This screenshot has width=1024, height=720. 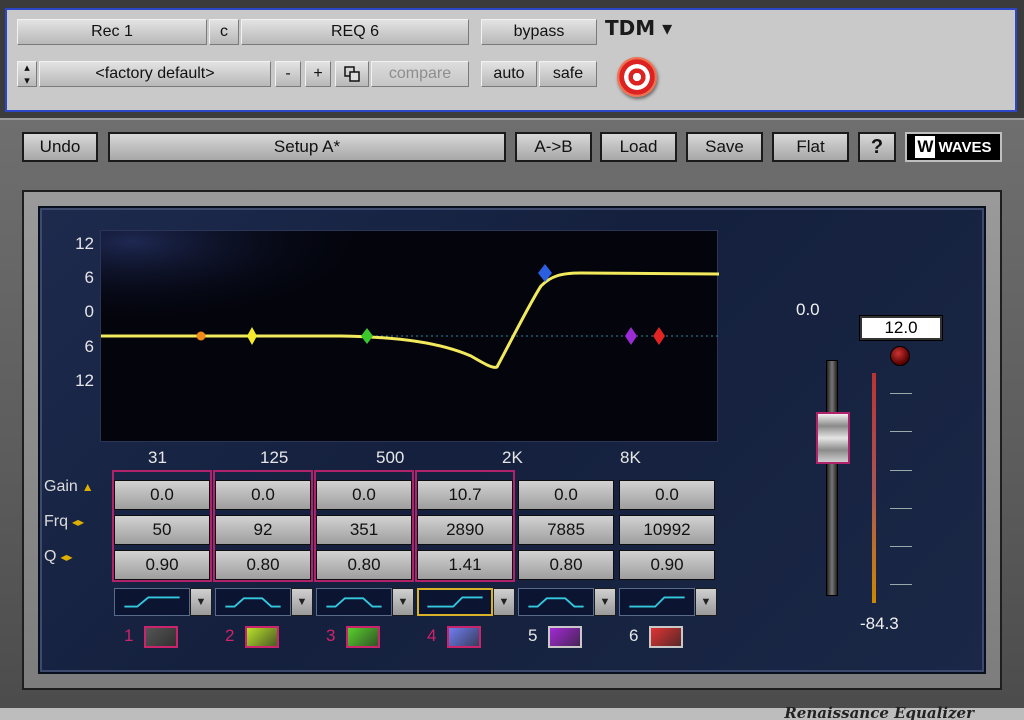 I want to click on band-1-frq-field: 50, so click(x=162, y=530).